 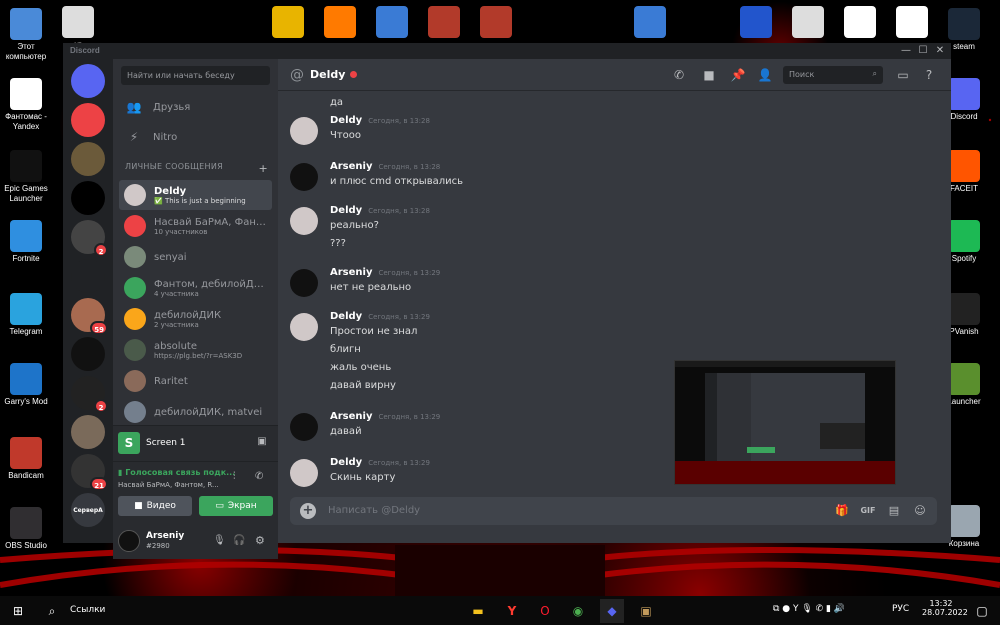 What do you see at coordinates (765, 75) in the screenshot?
I see `add-friend-icon: 👤` at bounding box center [765, 75].